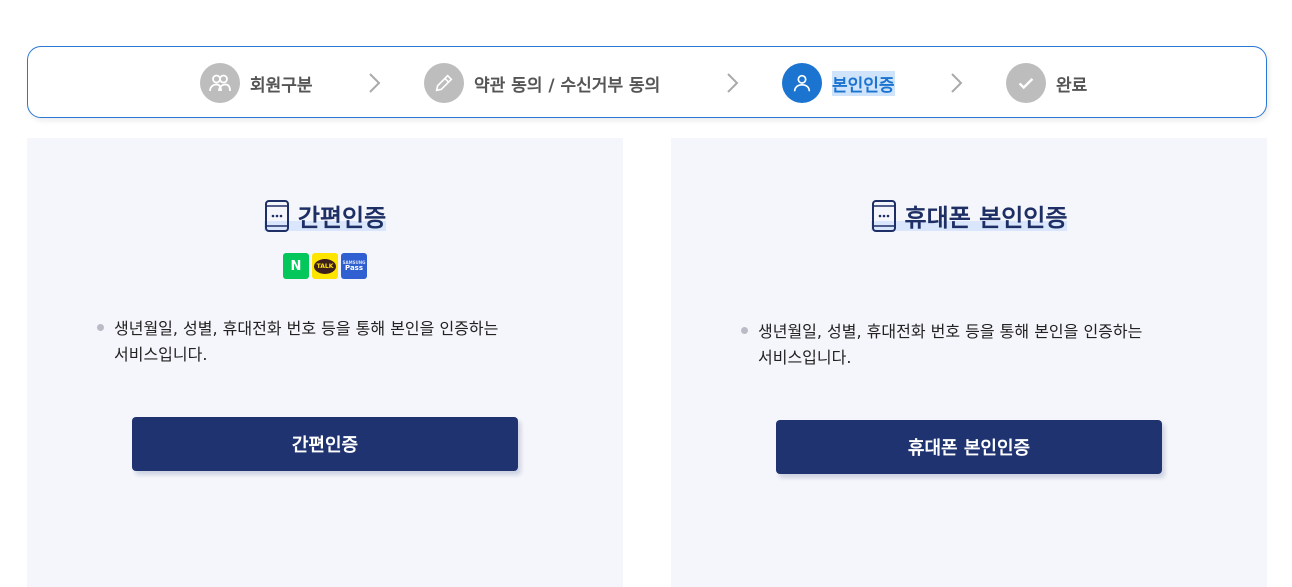 This screenshot has width=1292, height=587. Describe the element at coordinates (802, 83) in the screenshot. I see `user-icon` at that location.